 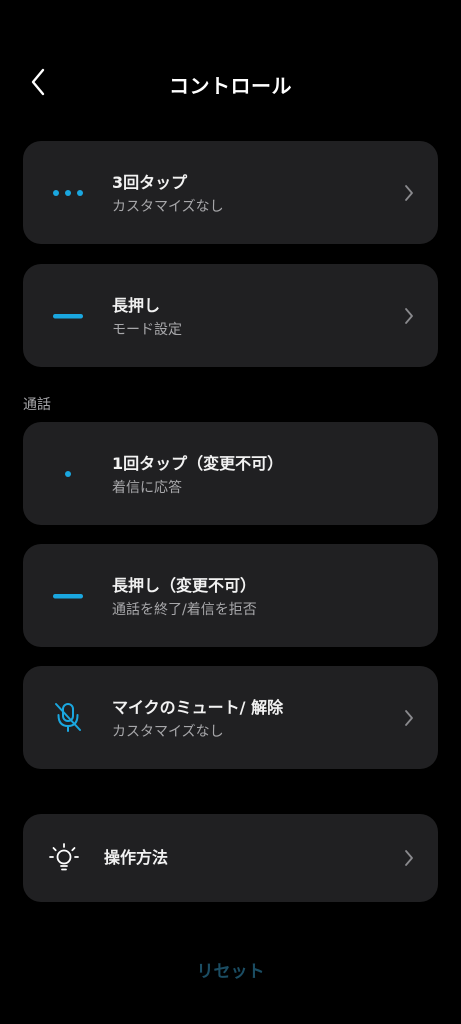 I want to click on triple-tap-title: 3回タップ, so click(x=150, y=182).